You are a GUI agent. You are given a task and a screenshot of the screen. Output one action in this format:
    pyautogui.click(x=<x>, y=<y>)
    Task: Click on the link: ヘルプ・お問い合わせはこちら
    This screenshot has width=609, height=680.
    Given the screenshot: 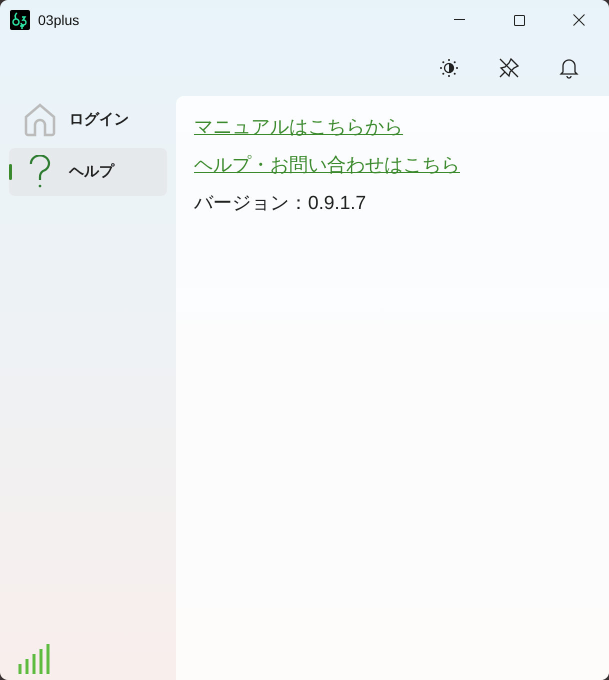 What is the action you would take?
    pyautogui.click(x=327, y=166)
    